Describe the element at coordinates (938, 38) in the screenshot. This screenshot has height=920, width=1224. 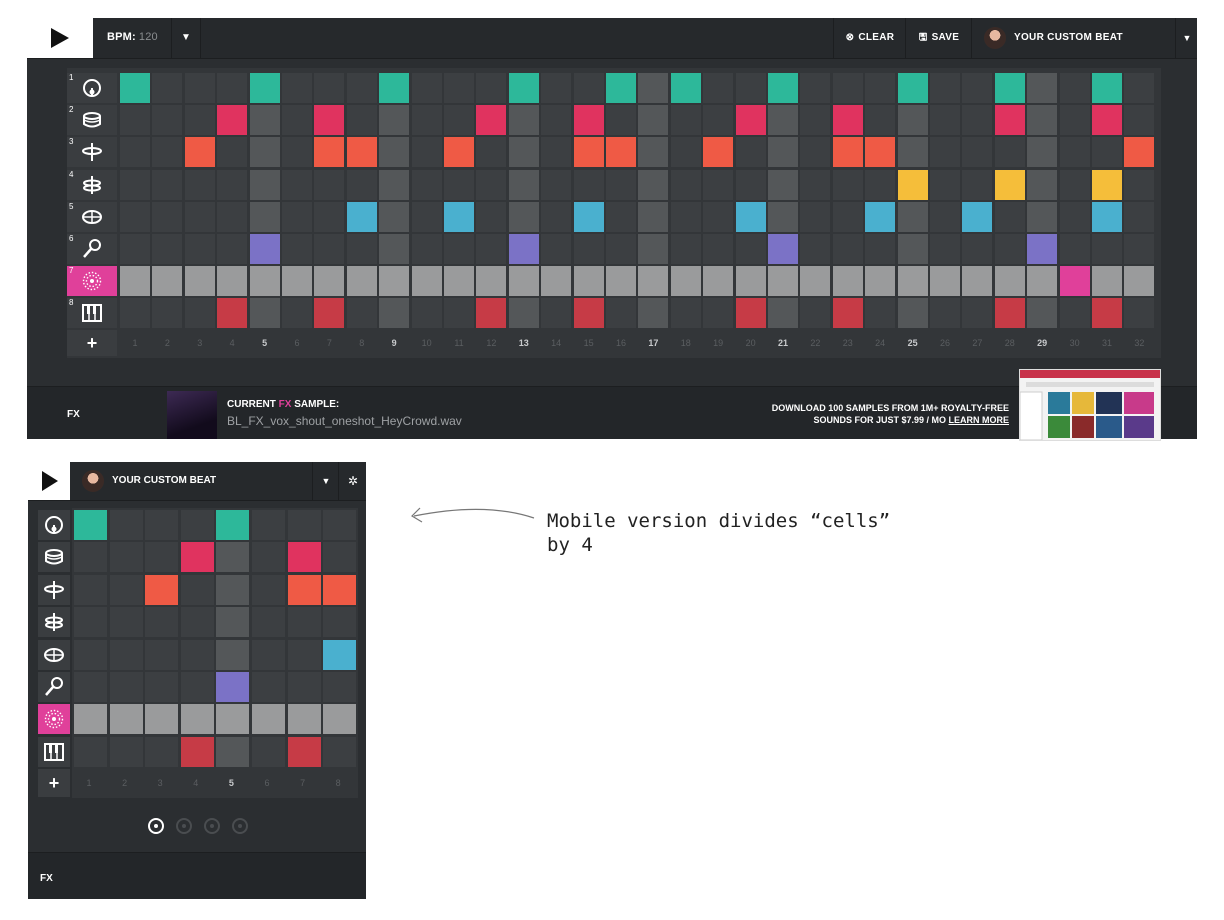
I see `save-button: 🖫 SAVE` at that location.